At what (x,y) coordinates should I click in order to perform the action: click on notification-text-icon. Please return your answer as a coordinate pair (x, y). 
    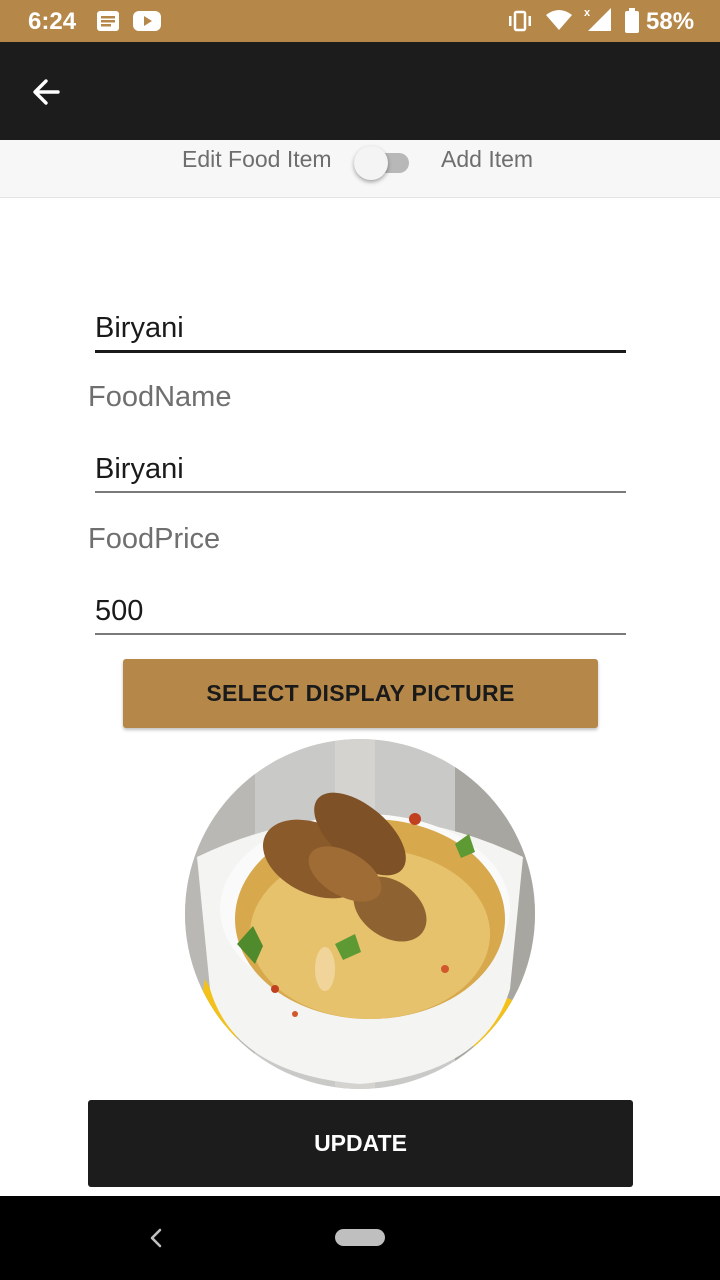
    Looking at the image, I should click on (108, 21).